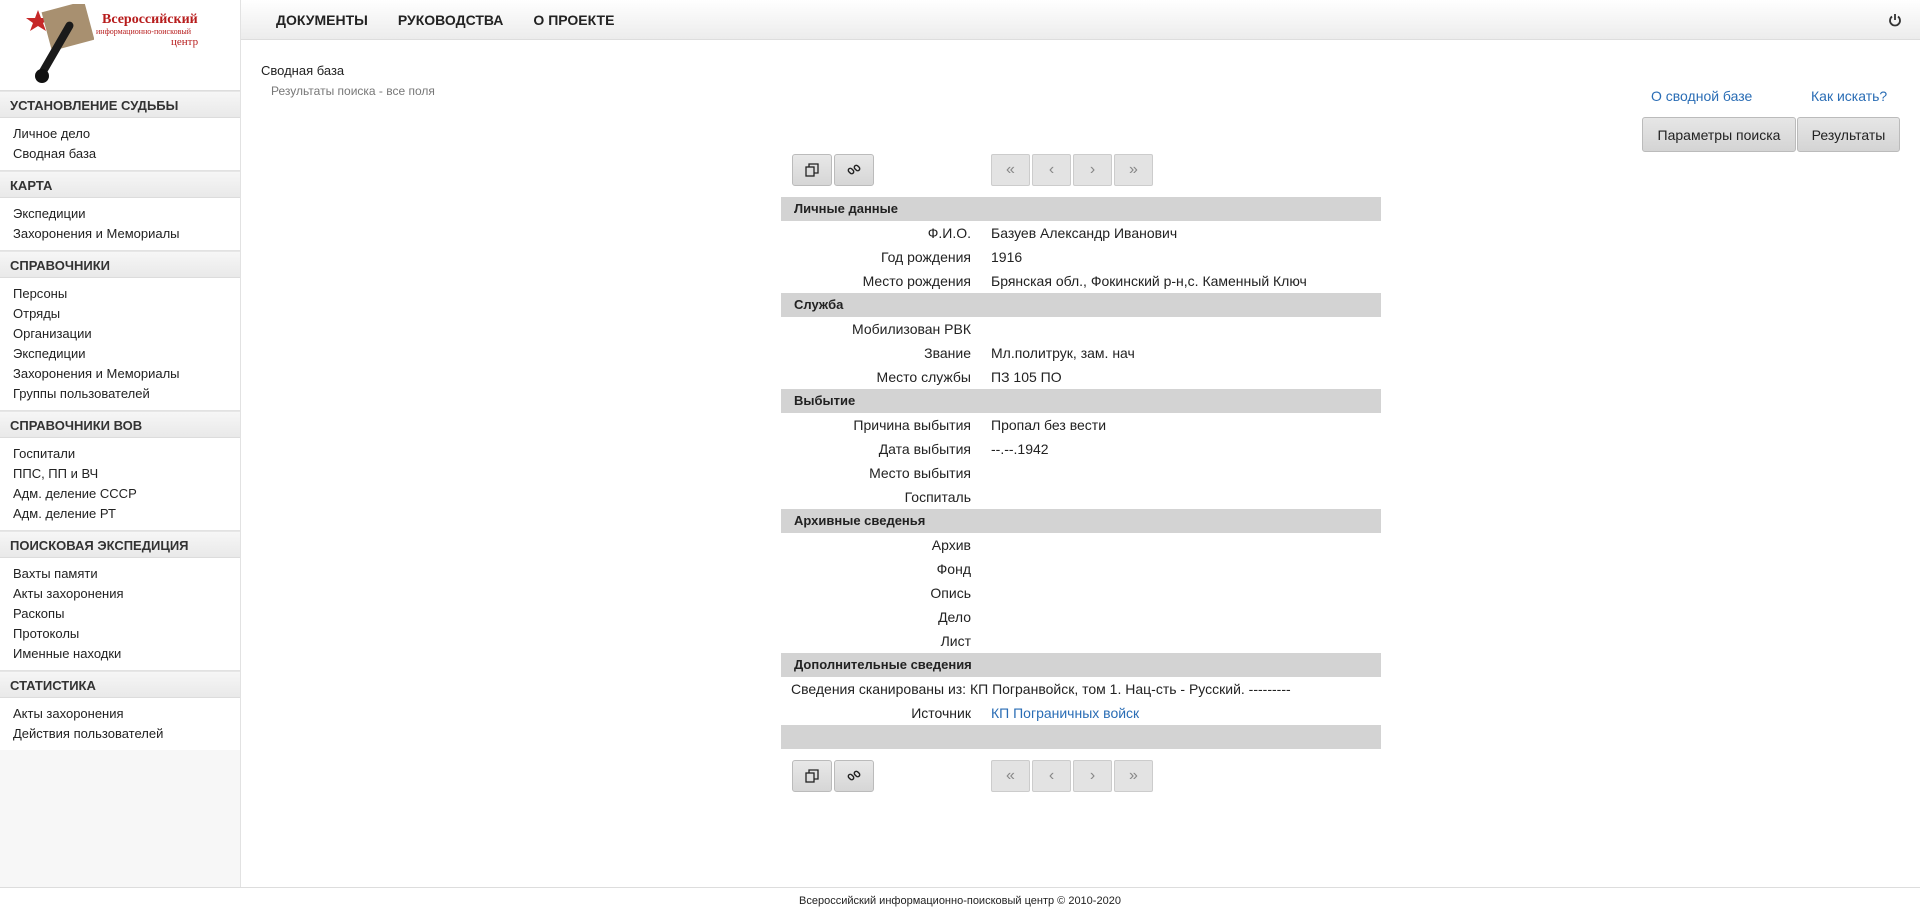 The height and width of the screenshot is (917, 1920). Describe the element at coordinates (1092, 776) in the screenshot. I see `next-page-button-bottom: ›` at that location.